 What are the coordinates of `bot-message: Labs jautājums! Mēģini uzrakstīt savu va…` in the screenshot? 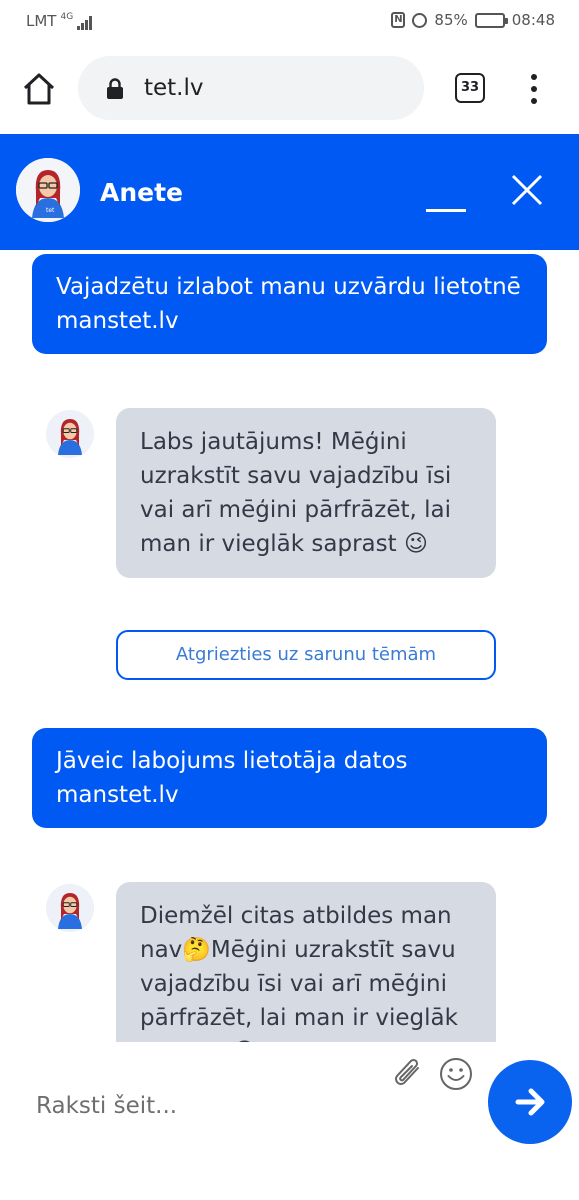 It's located at (306, 493).